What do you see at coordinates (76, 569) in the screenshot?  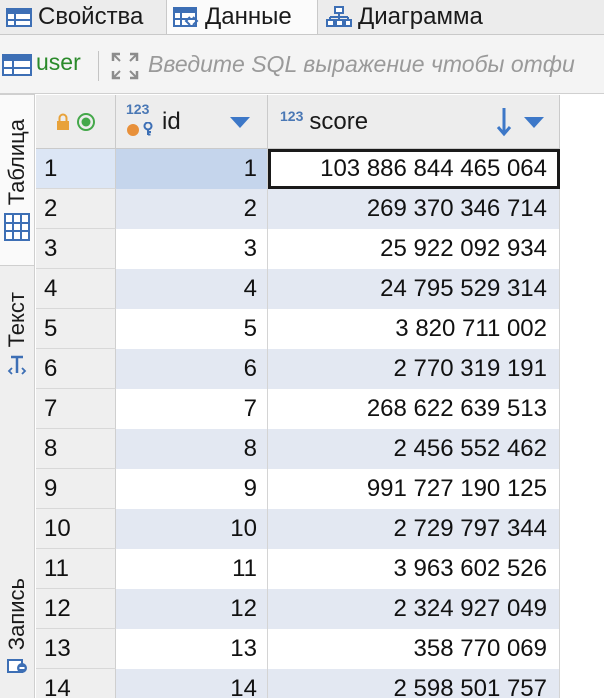 I see `row-number-cell: 11` at bounding box center [76, 569].